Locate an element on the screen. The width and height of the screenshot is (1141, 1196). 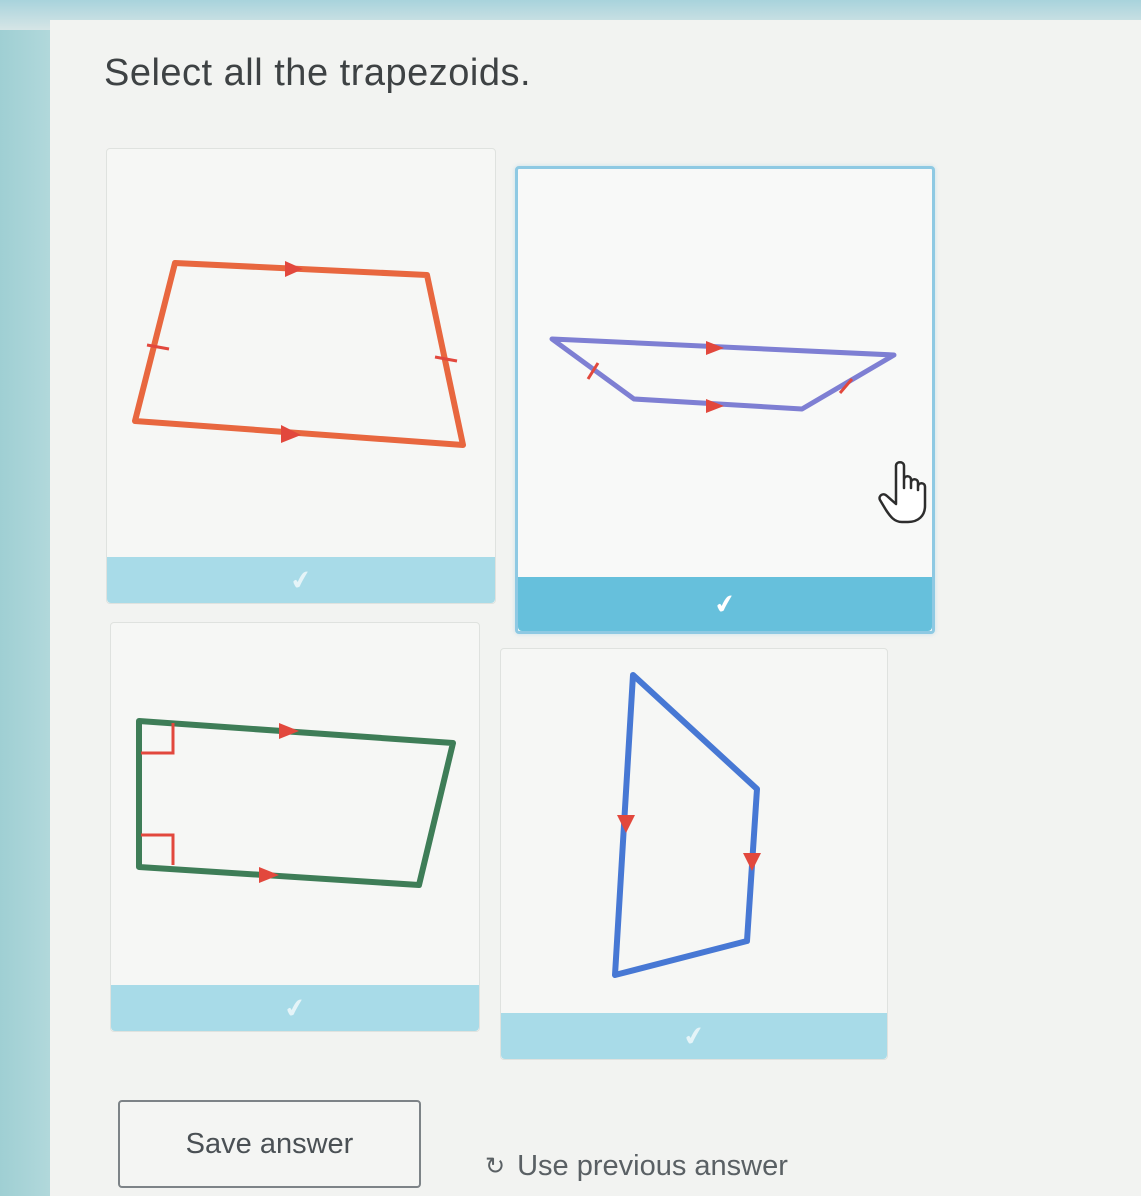
choice-blue-trapezoid: ✔ is located at coordinates (694, 854).